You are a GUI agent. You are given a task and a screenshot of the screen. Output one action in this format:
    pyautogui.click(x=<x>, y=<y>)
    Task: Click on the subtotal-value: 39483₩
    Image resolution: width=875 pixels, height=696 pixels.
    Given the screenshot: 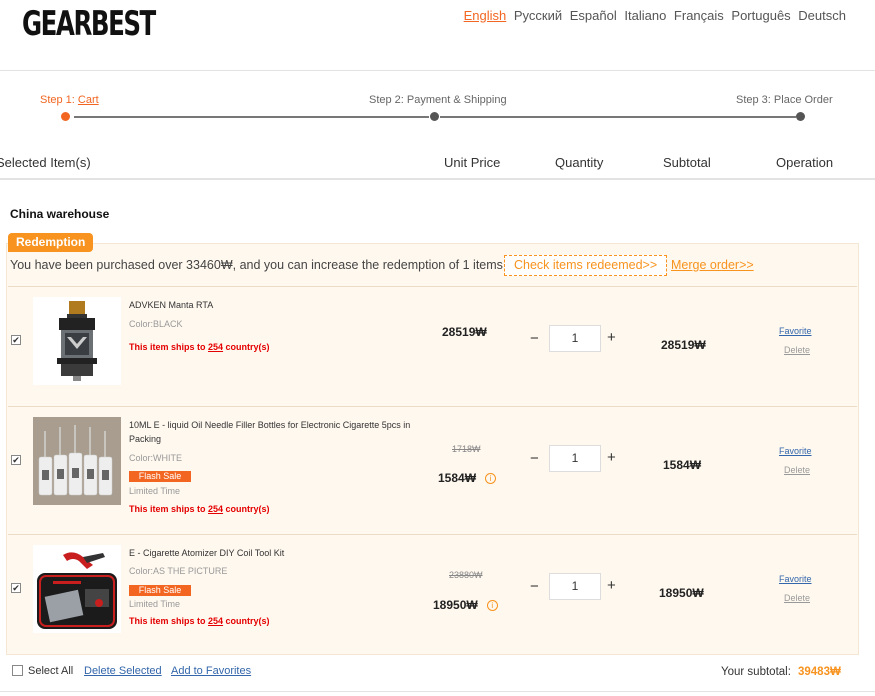 What is the action you would take?
    pyautogui.click(x=819, y=672)
    